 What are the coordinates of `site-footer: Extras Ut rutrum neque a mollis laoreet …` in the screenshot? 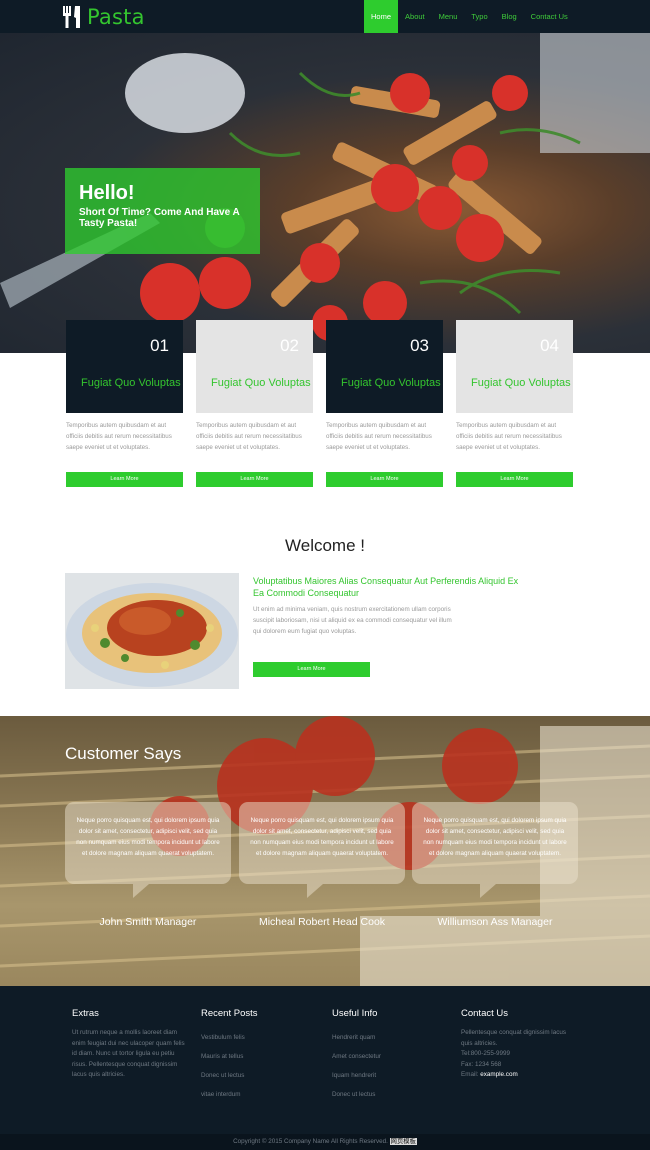 It's located at (325, 1068).